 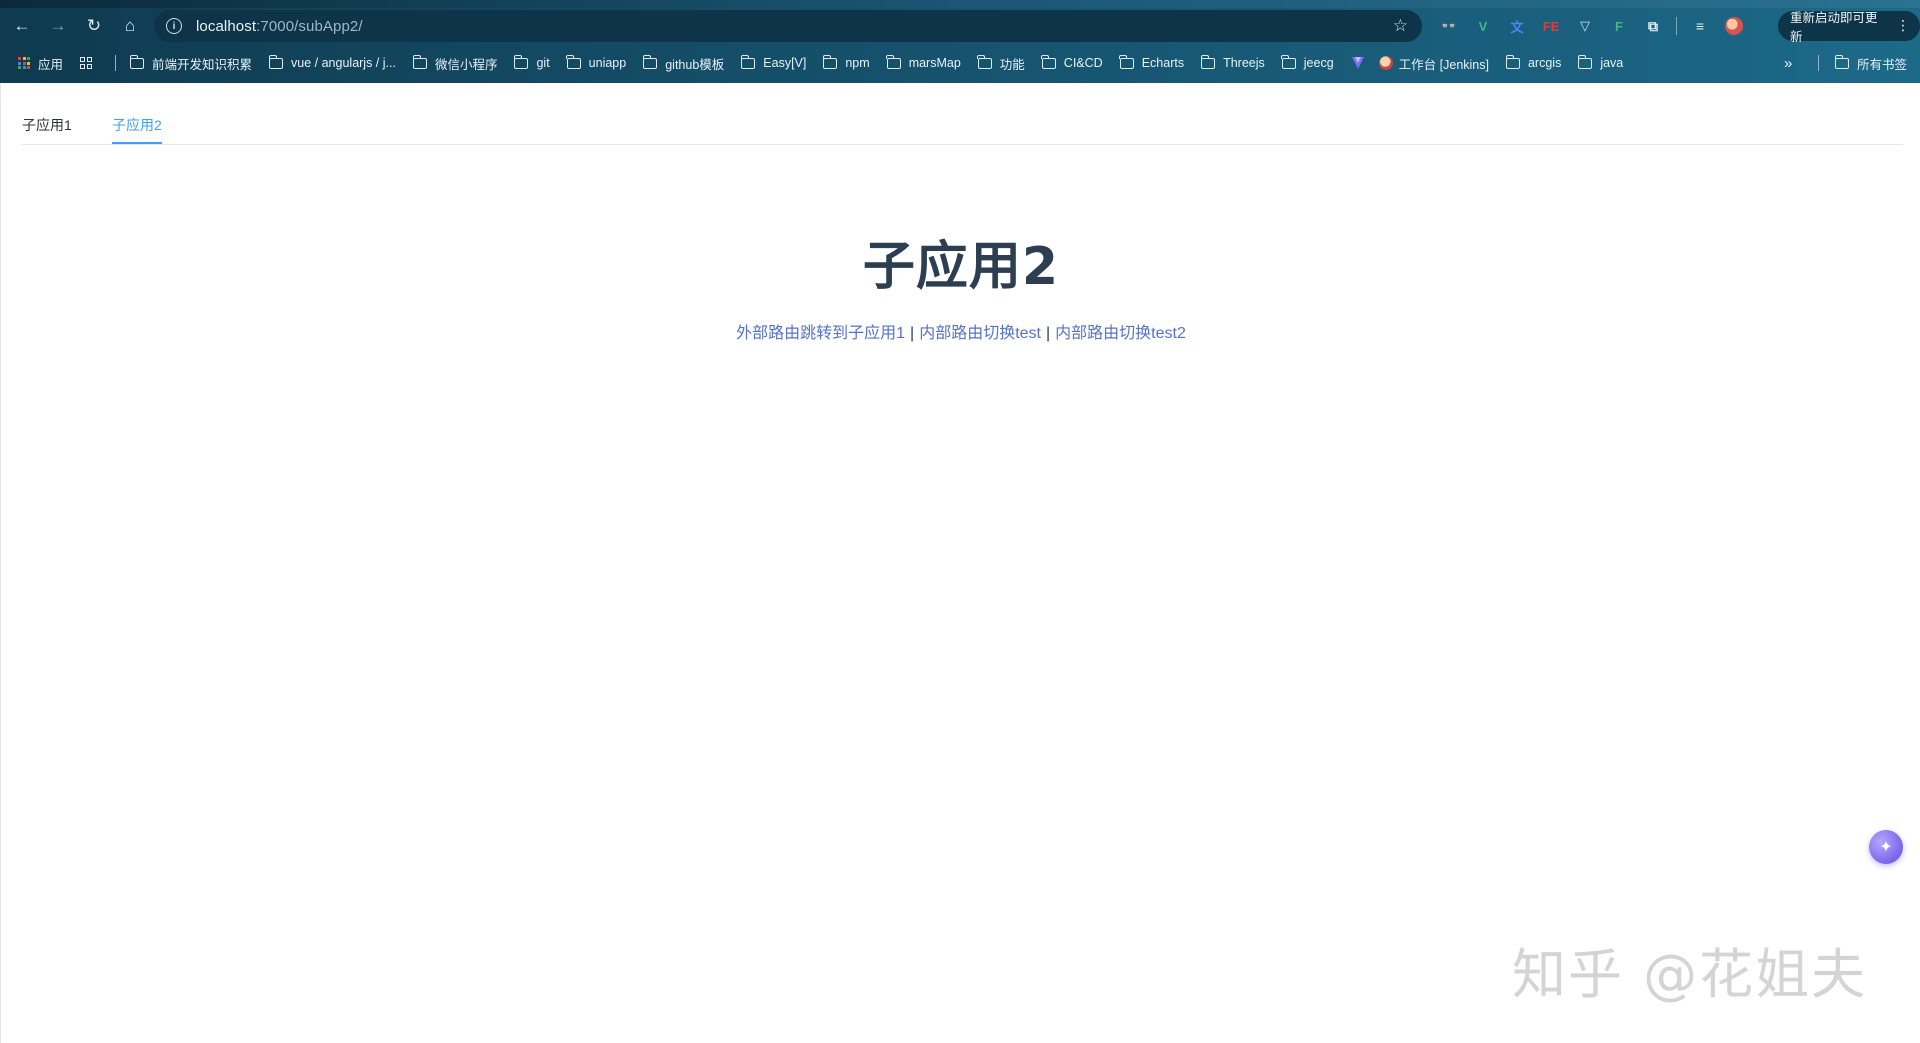 I want to click on bookmark-folder-5: github模板, so click(x=683, y=63).